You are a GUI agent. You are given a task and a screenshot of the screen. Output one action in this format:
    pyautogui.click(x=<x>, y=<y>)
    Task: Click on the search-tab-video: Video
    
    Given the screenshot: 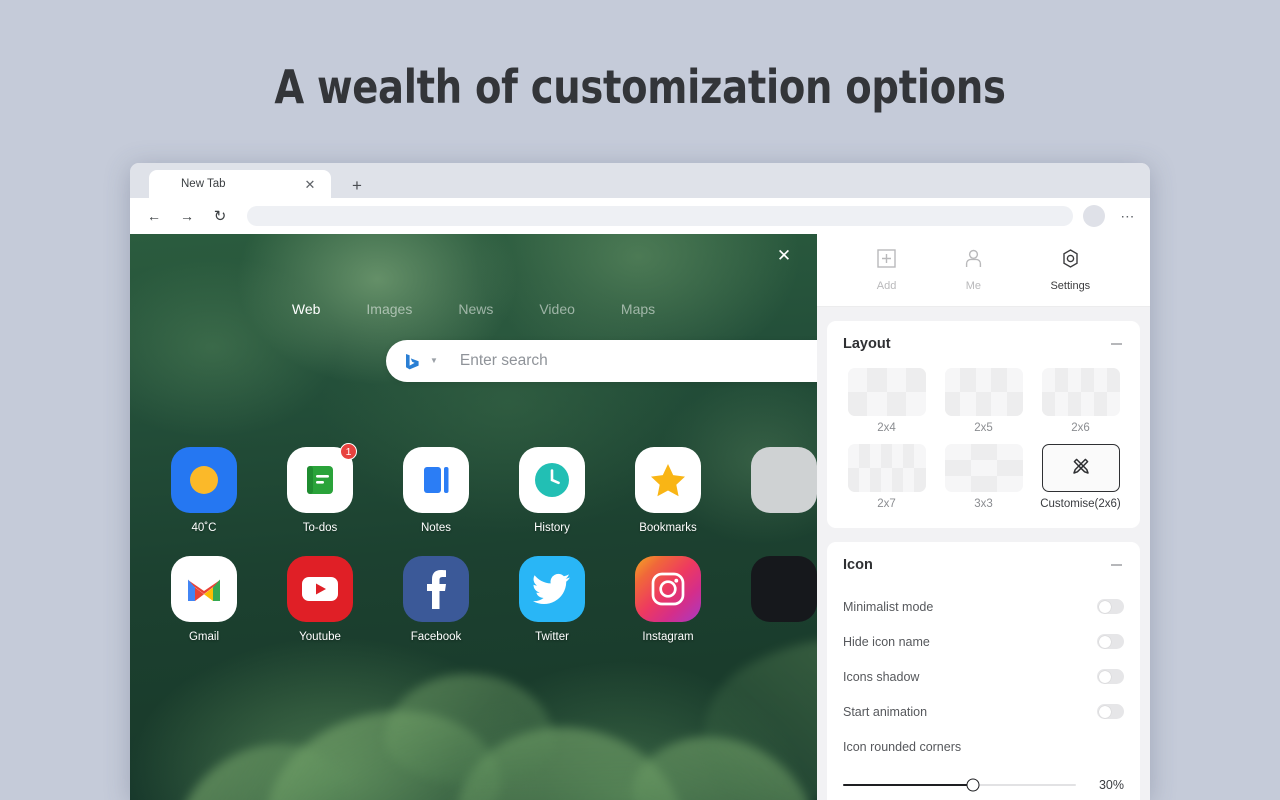 What is the action you would take?
    pyautogui.click(x=557, y=309)
    